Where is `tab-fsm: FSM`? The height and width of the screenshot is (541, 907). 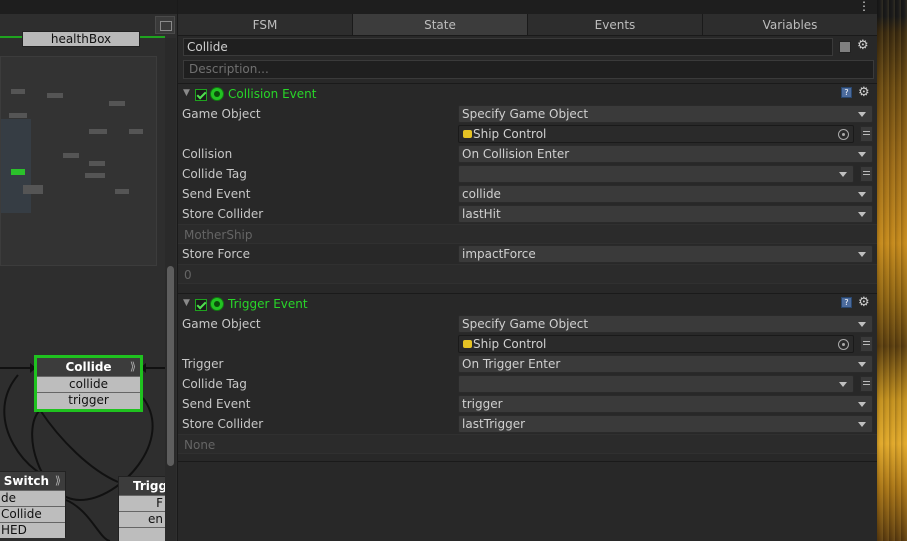
tab-fsm: FSM is located at coordinates (265, 24).